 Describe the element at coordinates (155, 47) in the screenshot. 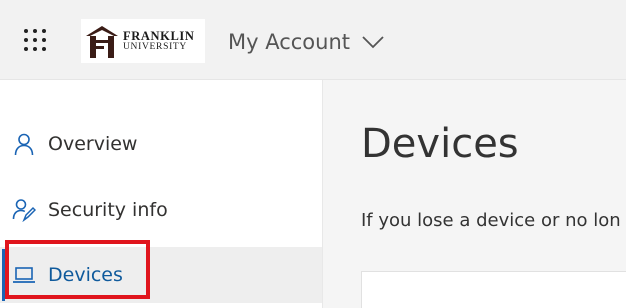

I see `logo-text-line2: UNIVERSITY` at that location.